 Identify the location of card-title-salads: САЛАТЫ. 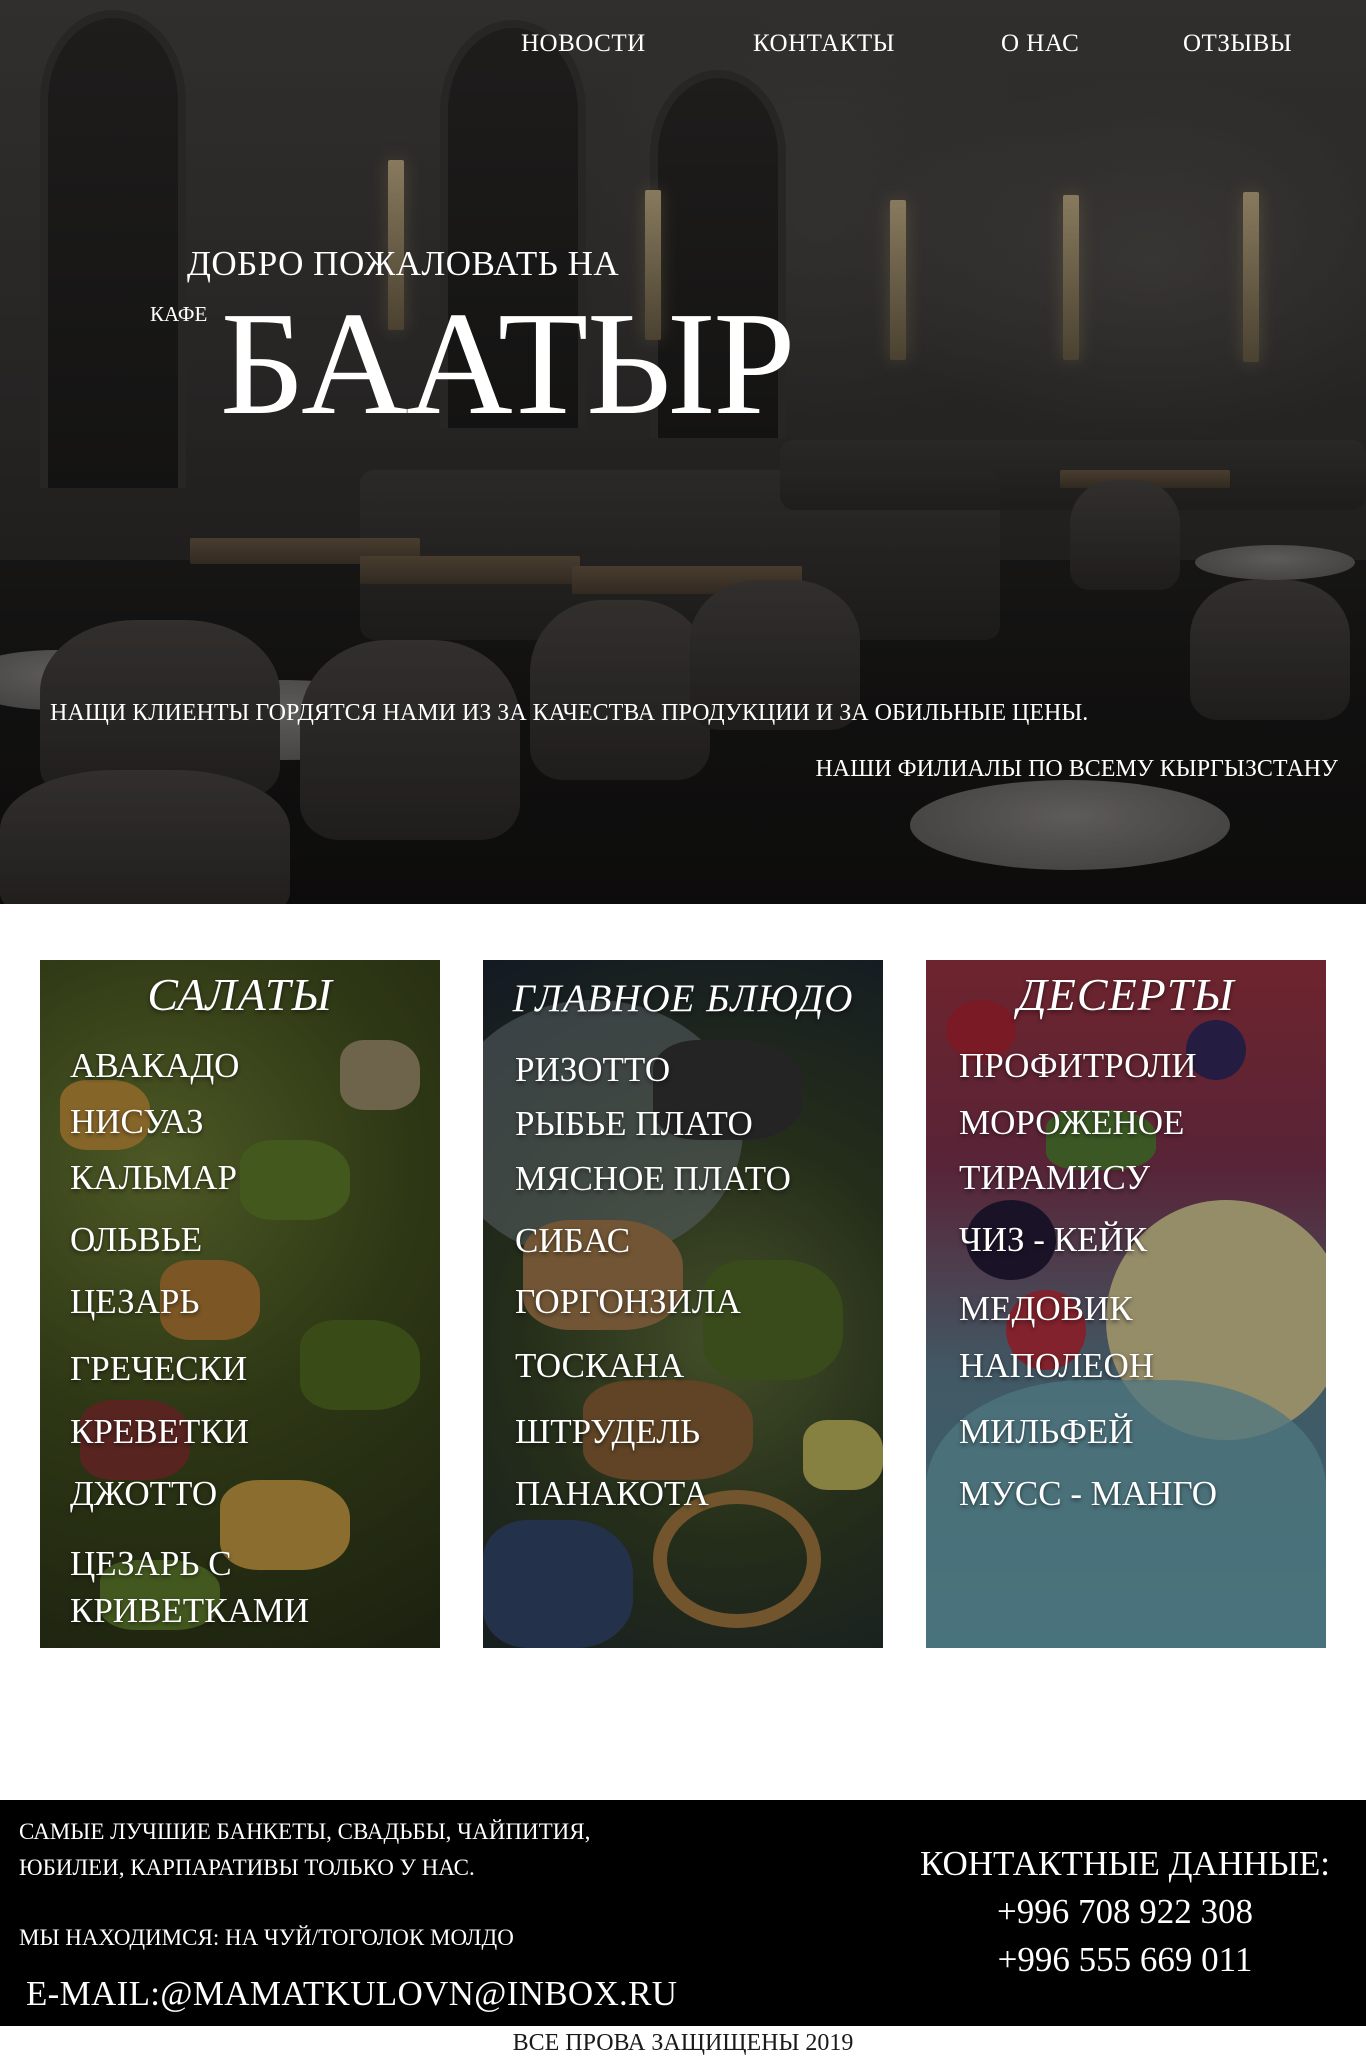
(240, 994).